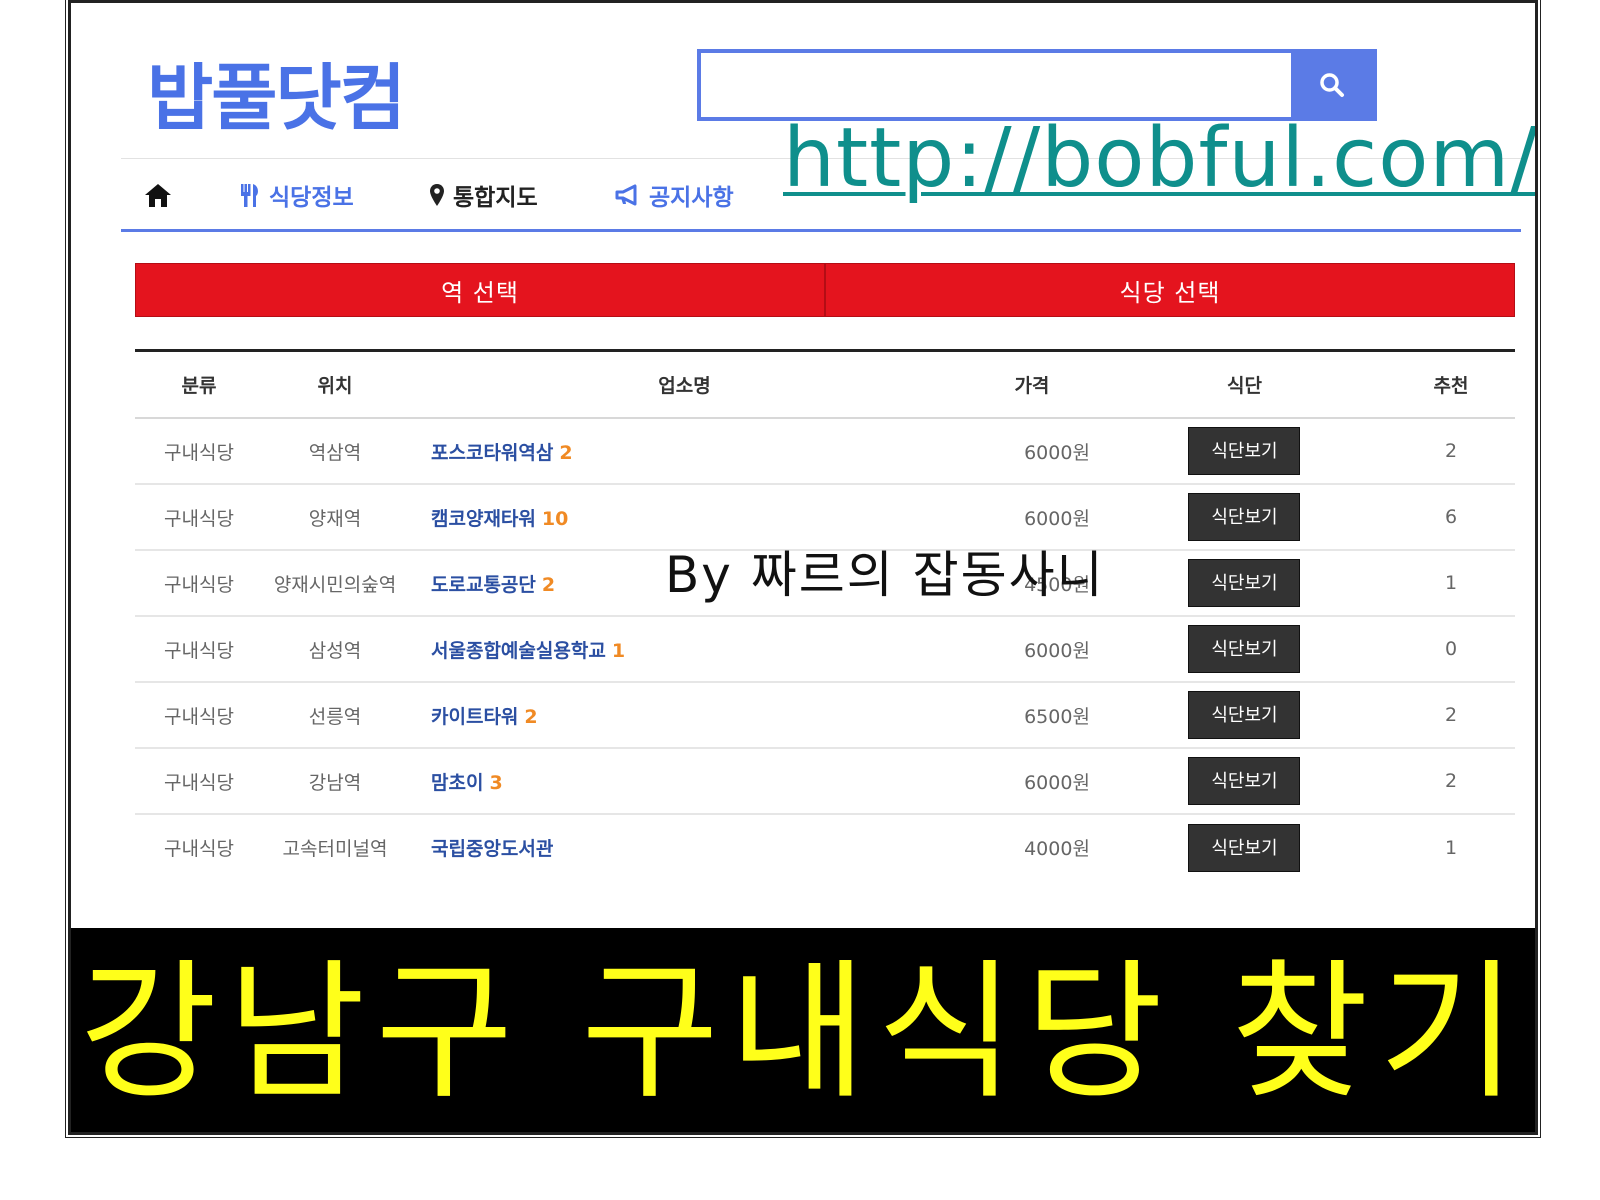 The width and height of the screenshot is (1600, 1200). I want to click on nav-restaurant-info-label: 식당정보, so click(311, 198).